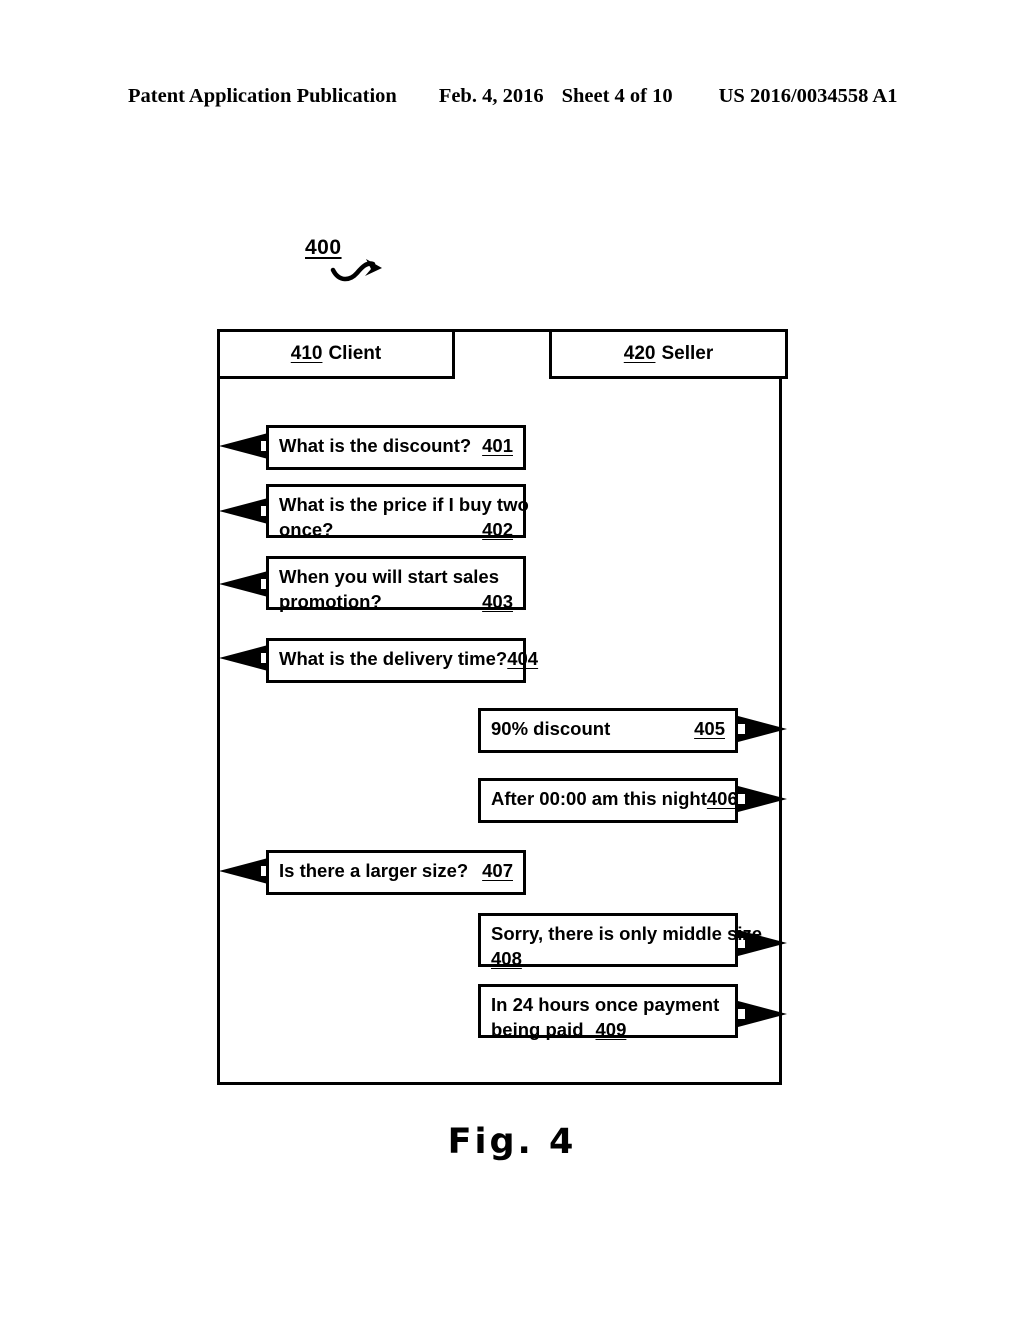  I want to click on message-text-403-line1: When you will start sales, so click(389, 576).